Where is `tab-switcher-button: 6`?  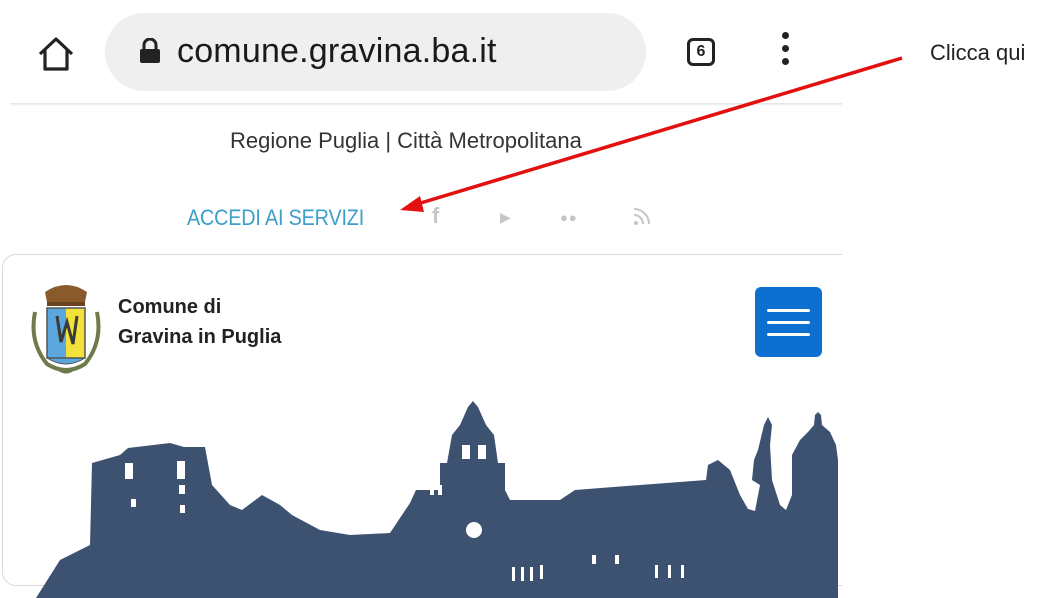 tab-switcher-button: 6 is located at coordinates (701, 52).